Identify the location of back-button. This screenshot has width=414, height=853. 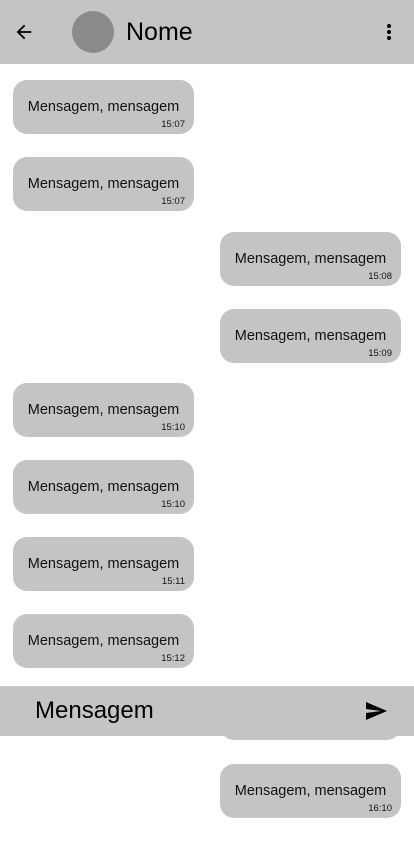
(24, 32).